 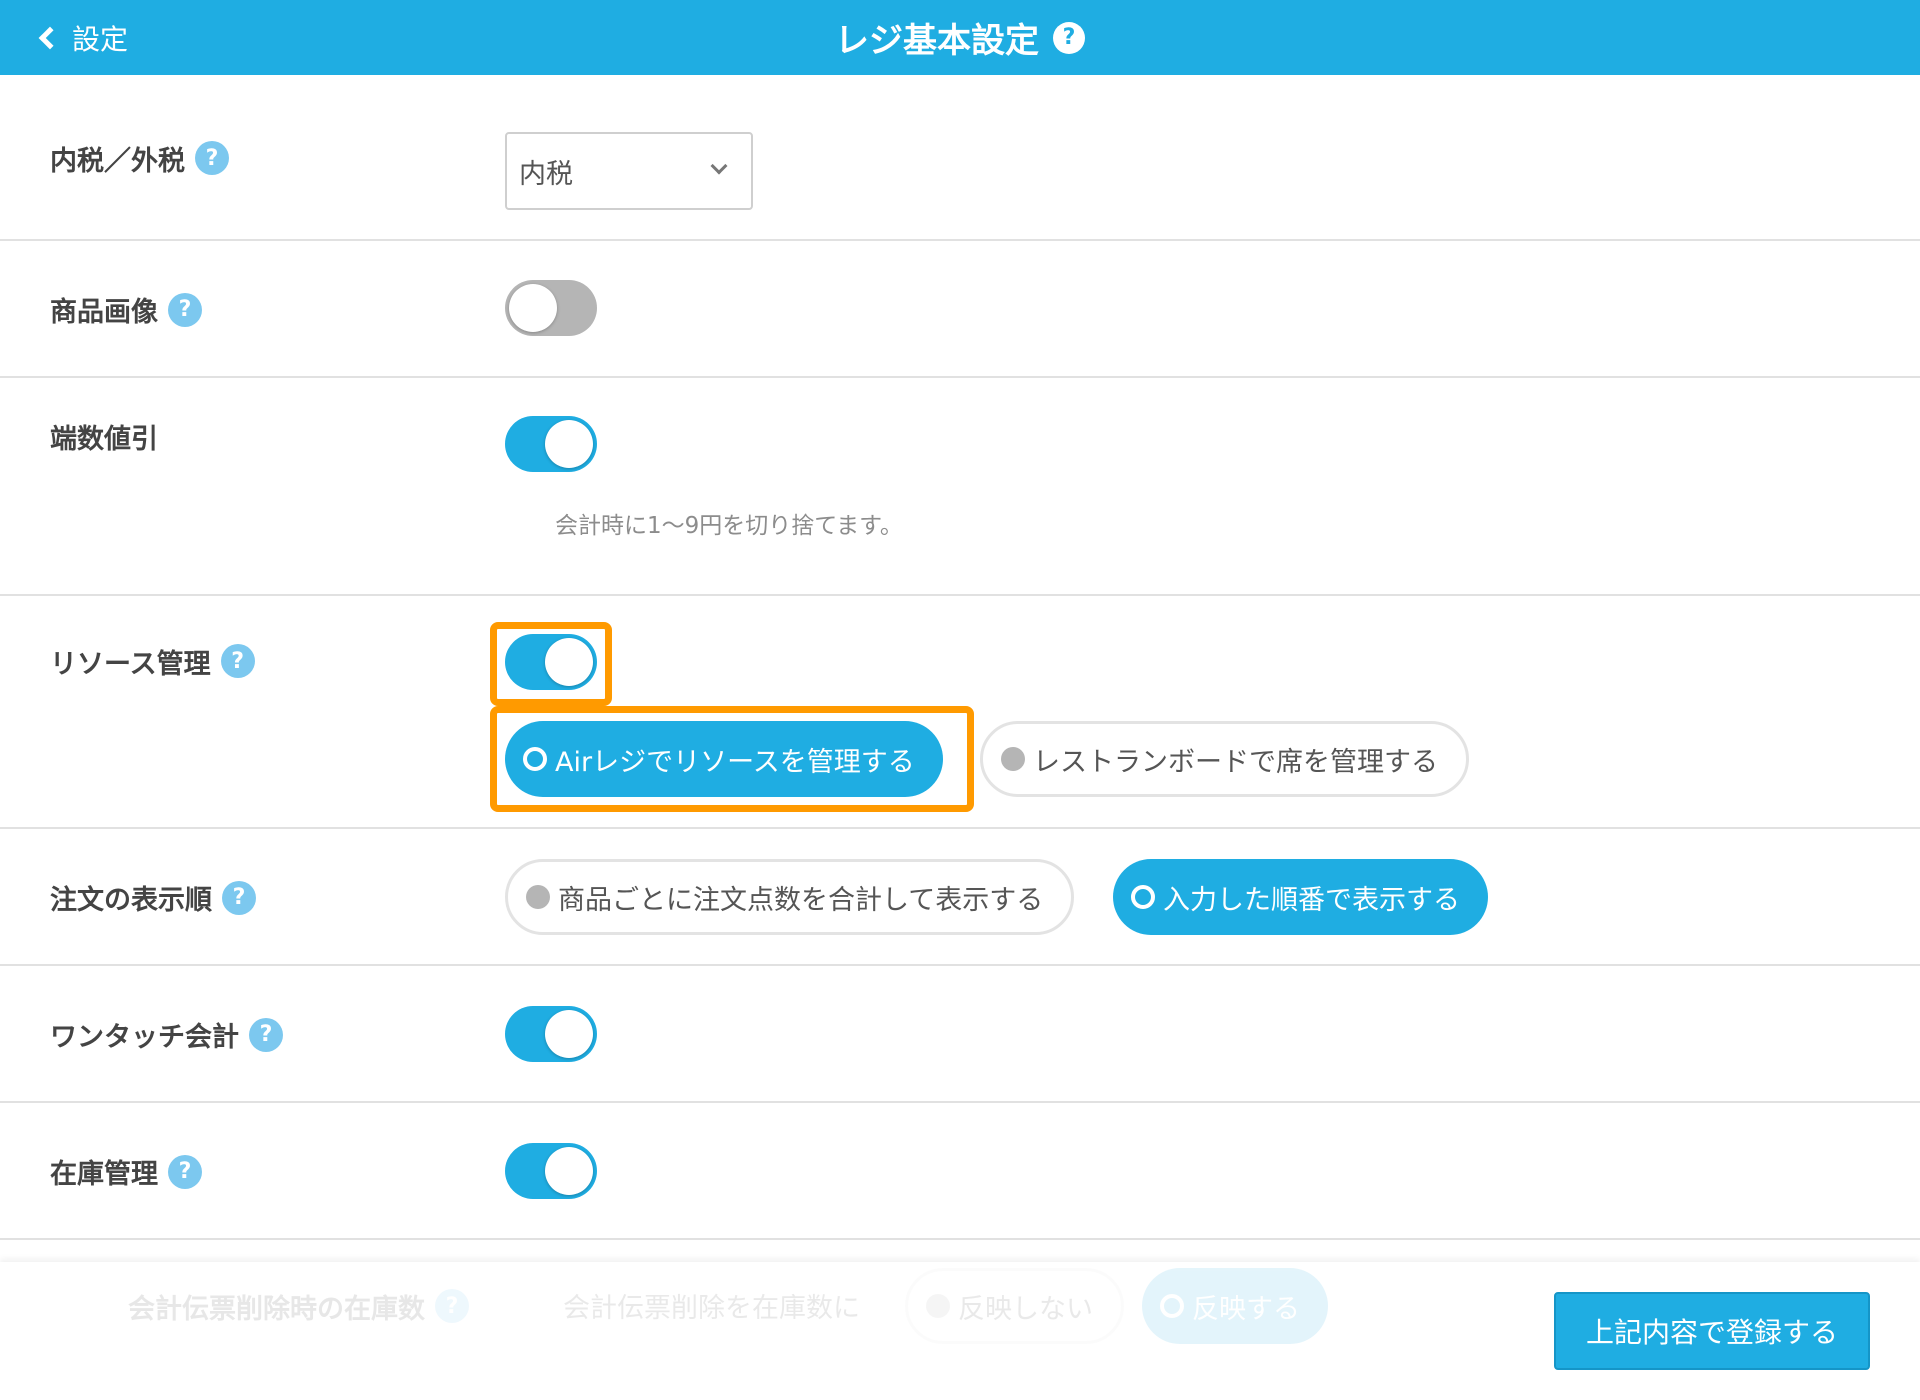 I want to click on order-display-row: 注文の表示順 ? 商品ごとに注文点数を合計して表示する 入力した順番で表示する, so click(x=960, y=897).